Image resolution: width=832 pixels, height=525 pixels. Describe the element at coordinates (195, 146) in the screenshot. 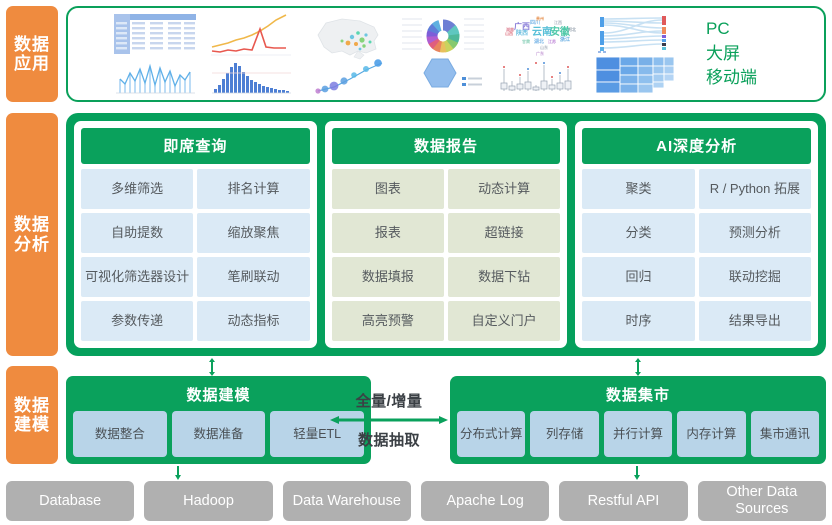

I see `panel-title-ad-hoc-query: 即席查询` at that location.